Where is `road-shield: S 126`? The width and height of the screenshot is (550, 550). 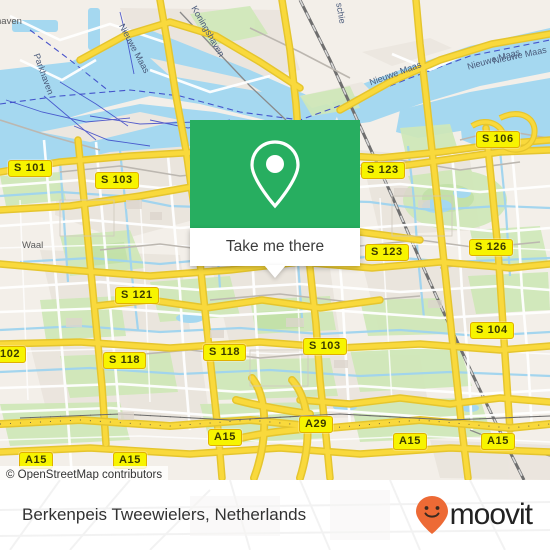 road-shield: S 126 is located at coordinates (491, 247).